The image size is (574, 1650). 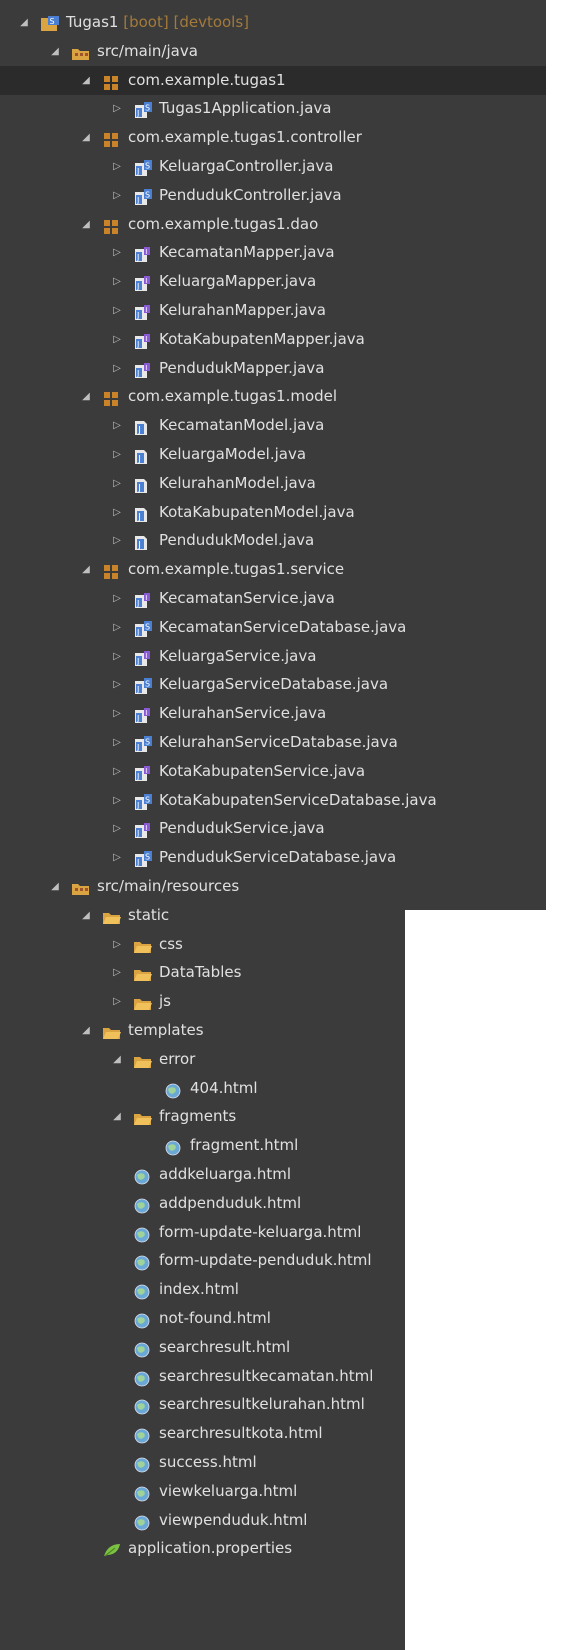 What do you see at coordinates (273, 713) in the screenshot?
I see `tree-row: ▷ J I KelurahanService.java` at bounding box center [273, 713].